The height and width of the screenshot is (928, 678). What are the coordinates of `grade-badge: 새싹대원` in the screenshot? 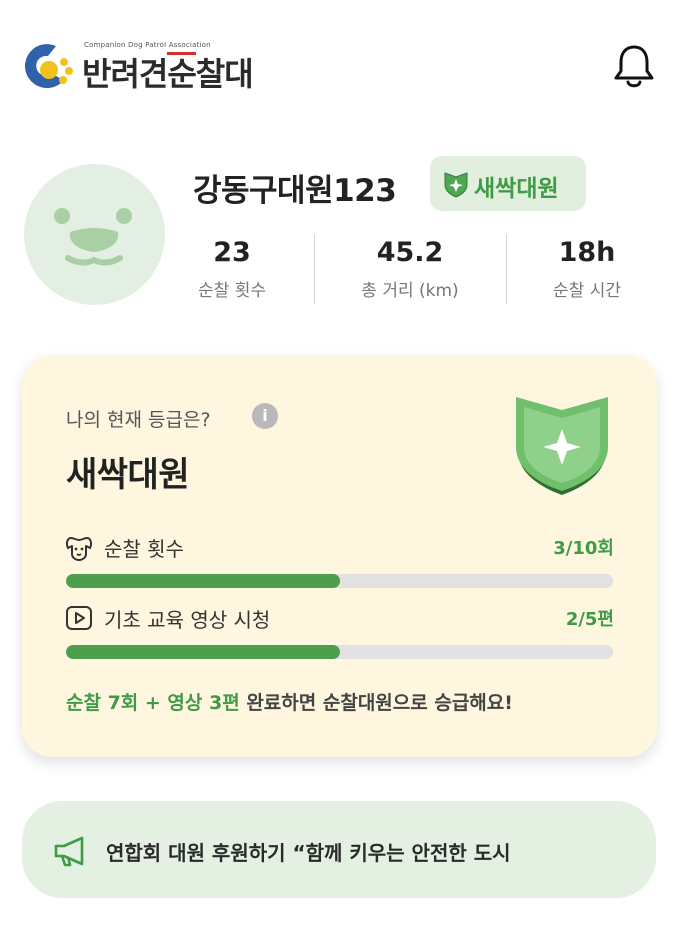 It's located at (508, 183).